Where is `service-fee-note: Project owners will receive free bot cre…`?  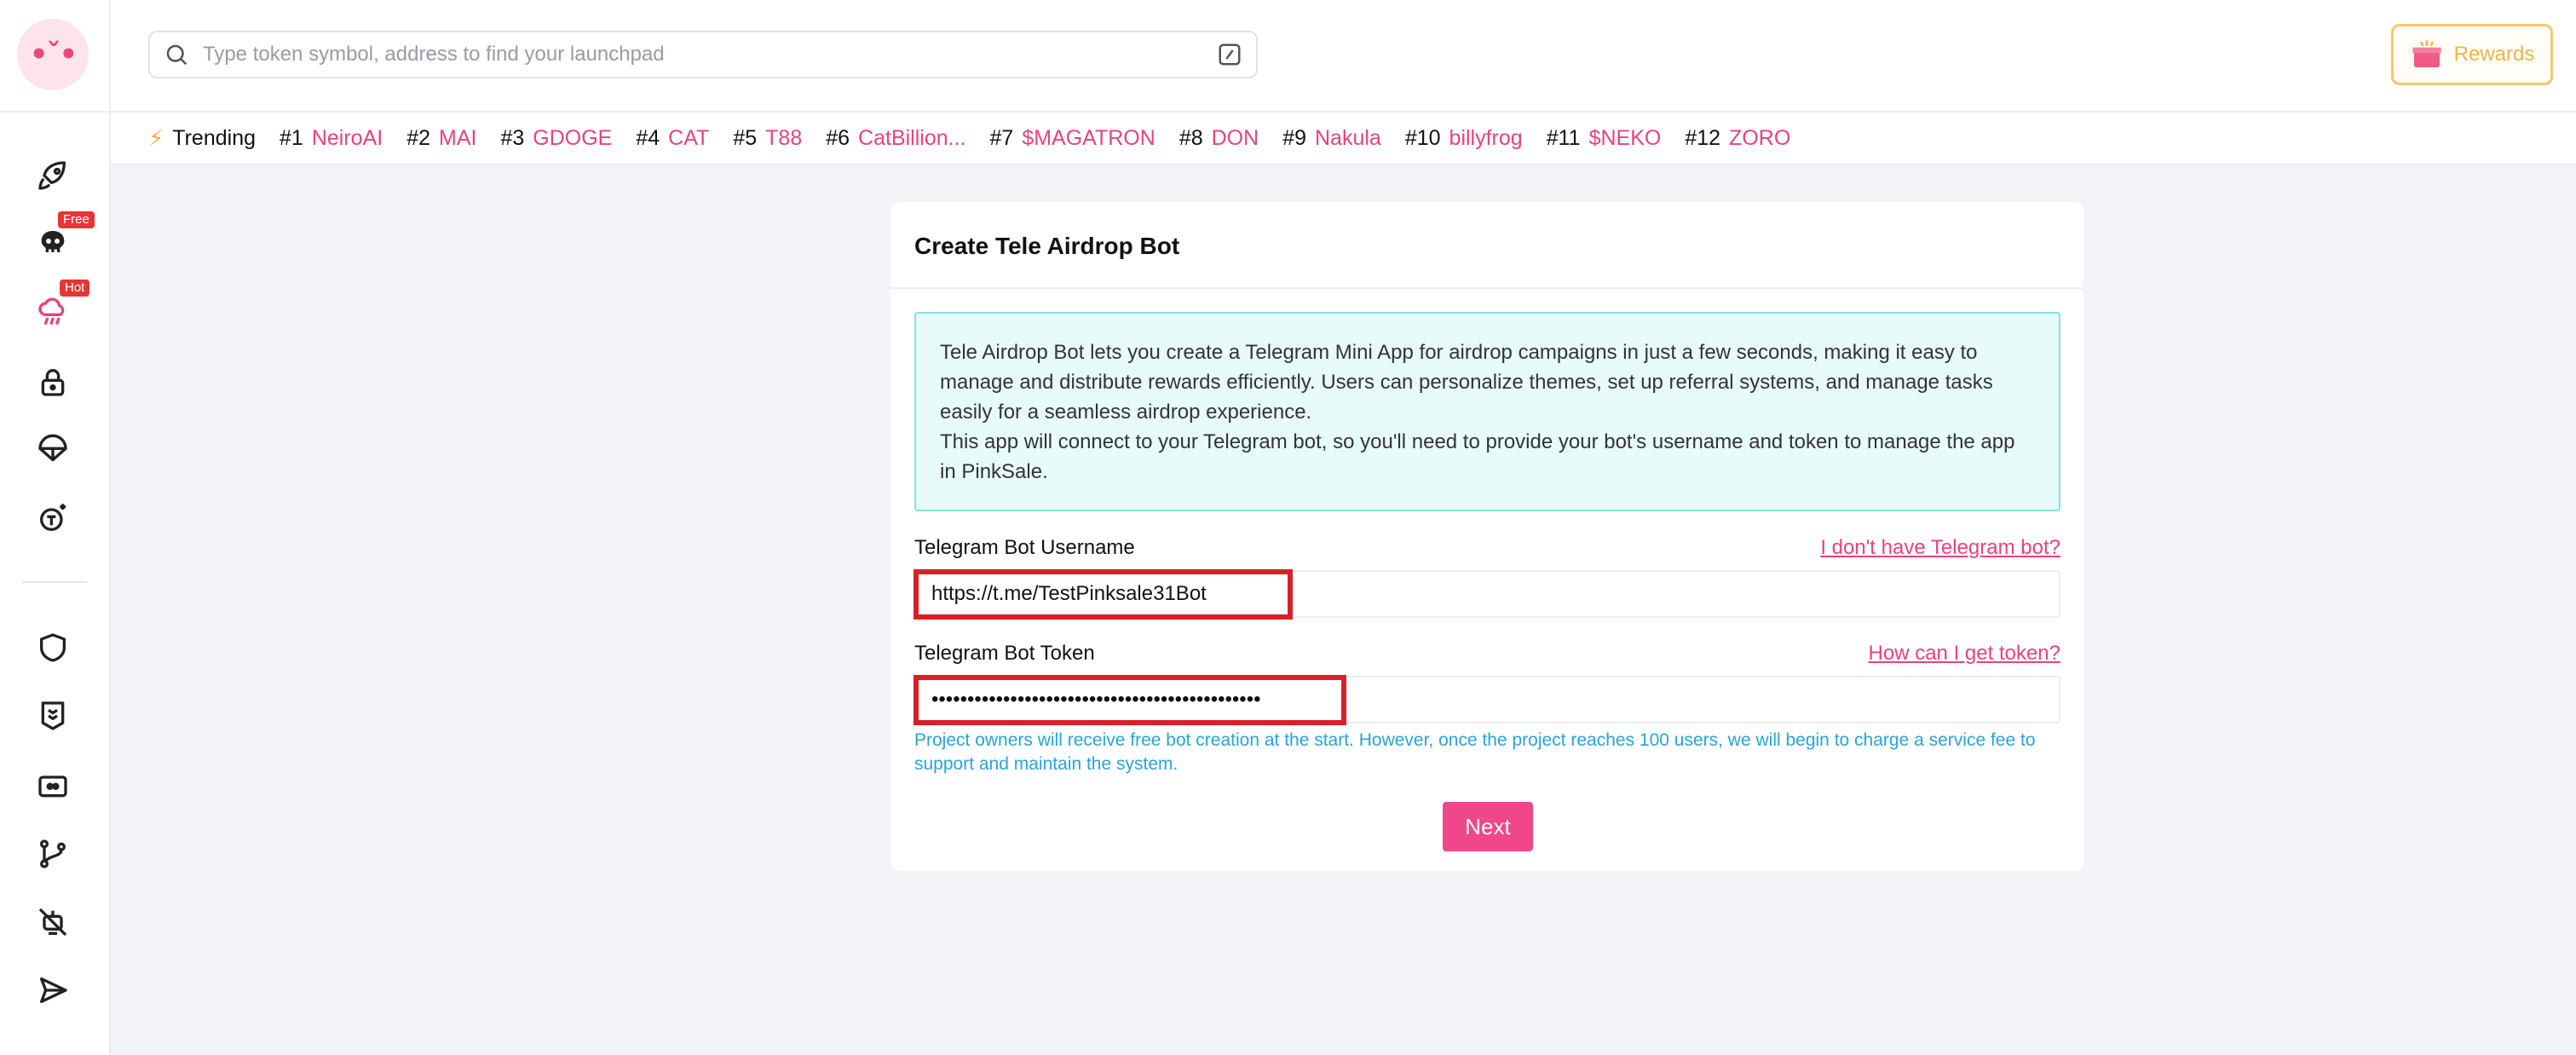 service-fee-note: Project owners will receive free bot cre… is located at coordinates (1475, 752).